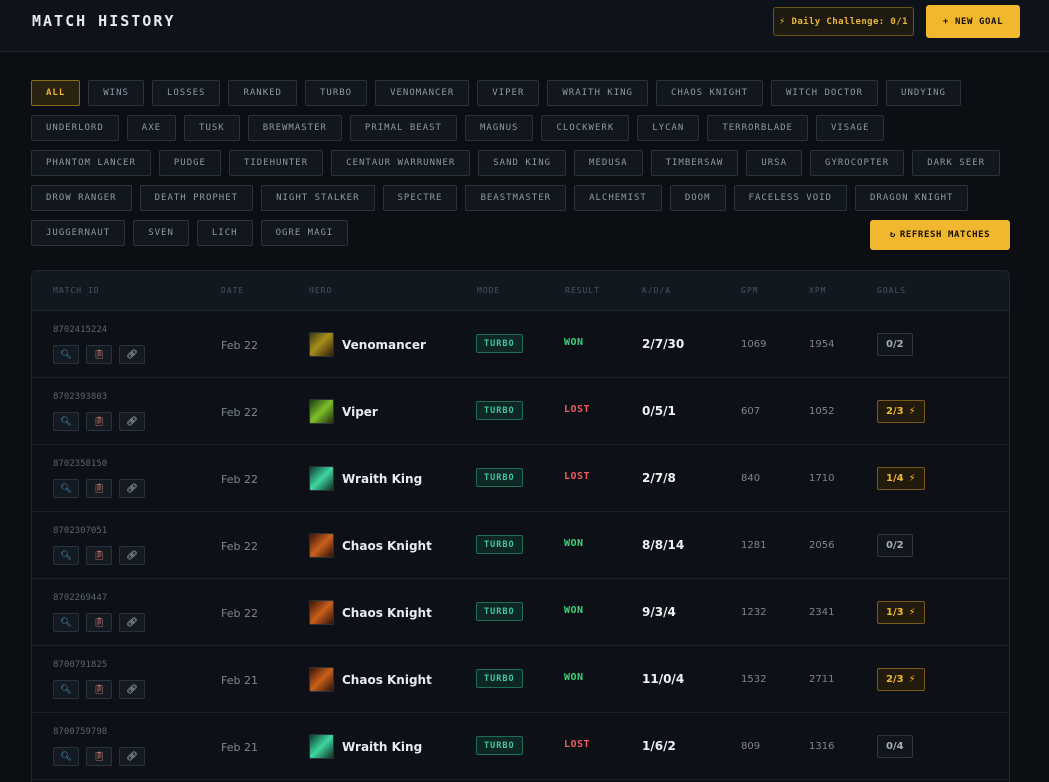  Describe the element at coordinates (318, 198) in the screenshot. I see `filter-chip-night-stalker: NIGHT STALKER` at that location.